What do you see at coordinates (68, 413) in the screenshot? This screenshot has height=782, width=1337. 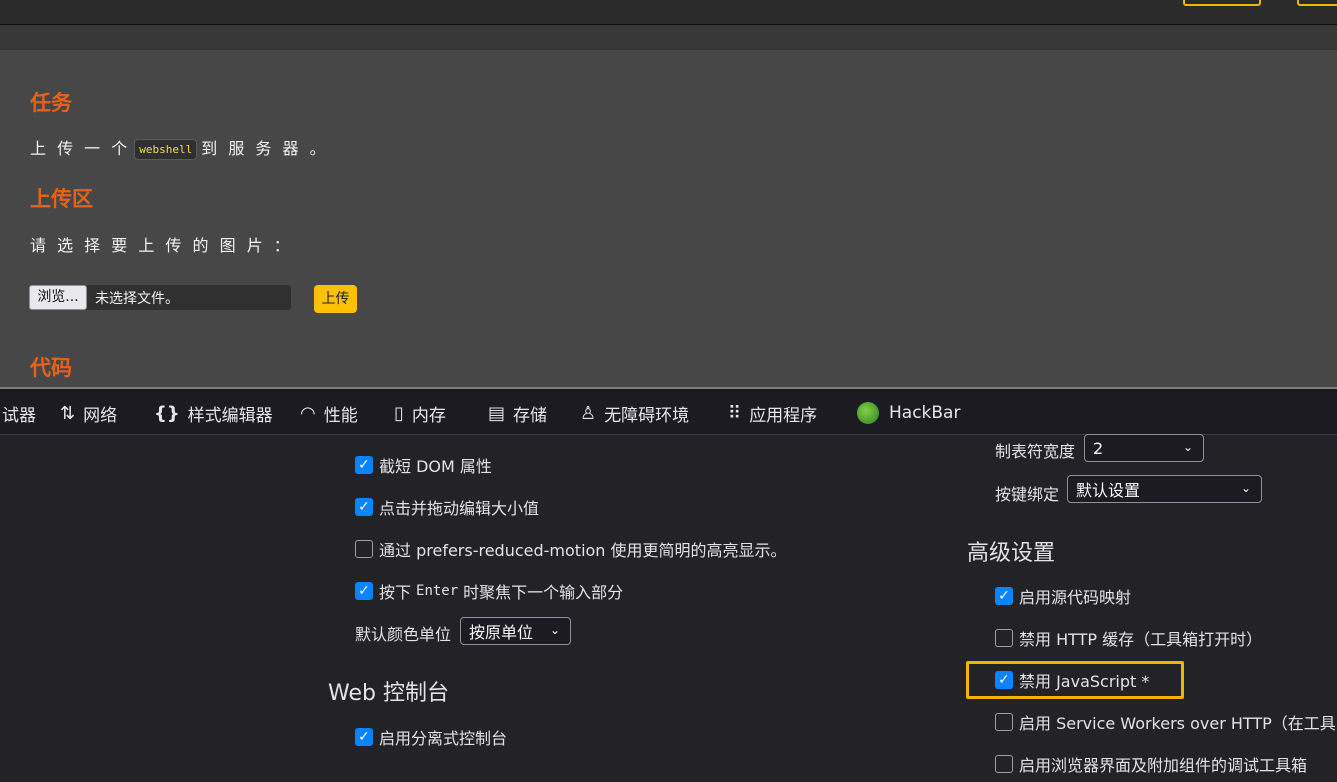 I see `network-icon: ⇅` at bounding box center [68, 413].